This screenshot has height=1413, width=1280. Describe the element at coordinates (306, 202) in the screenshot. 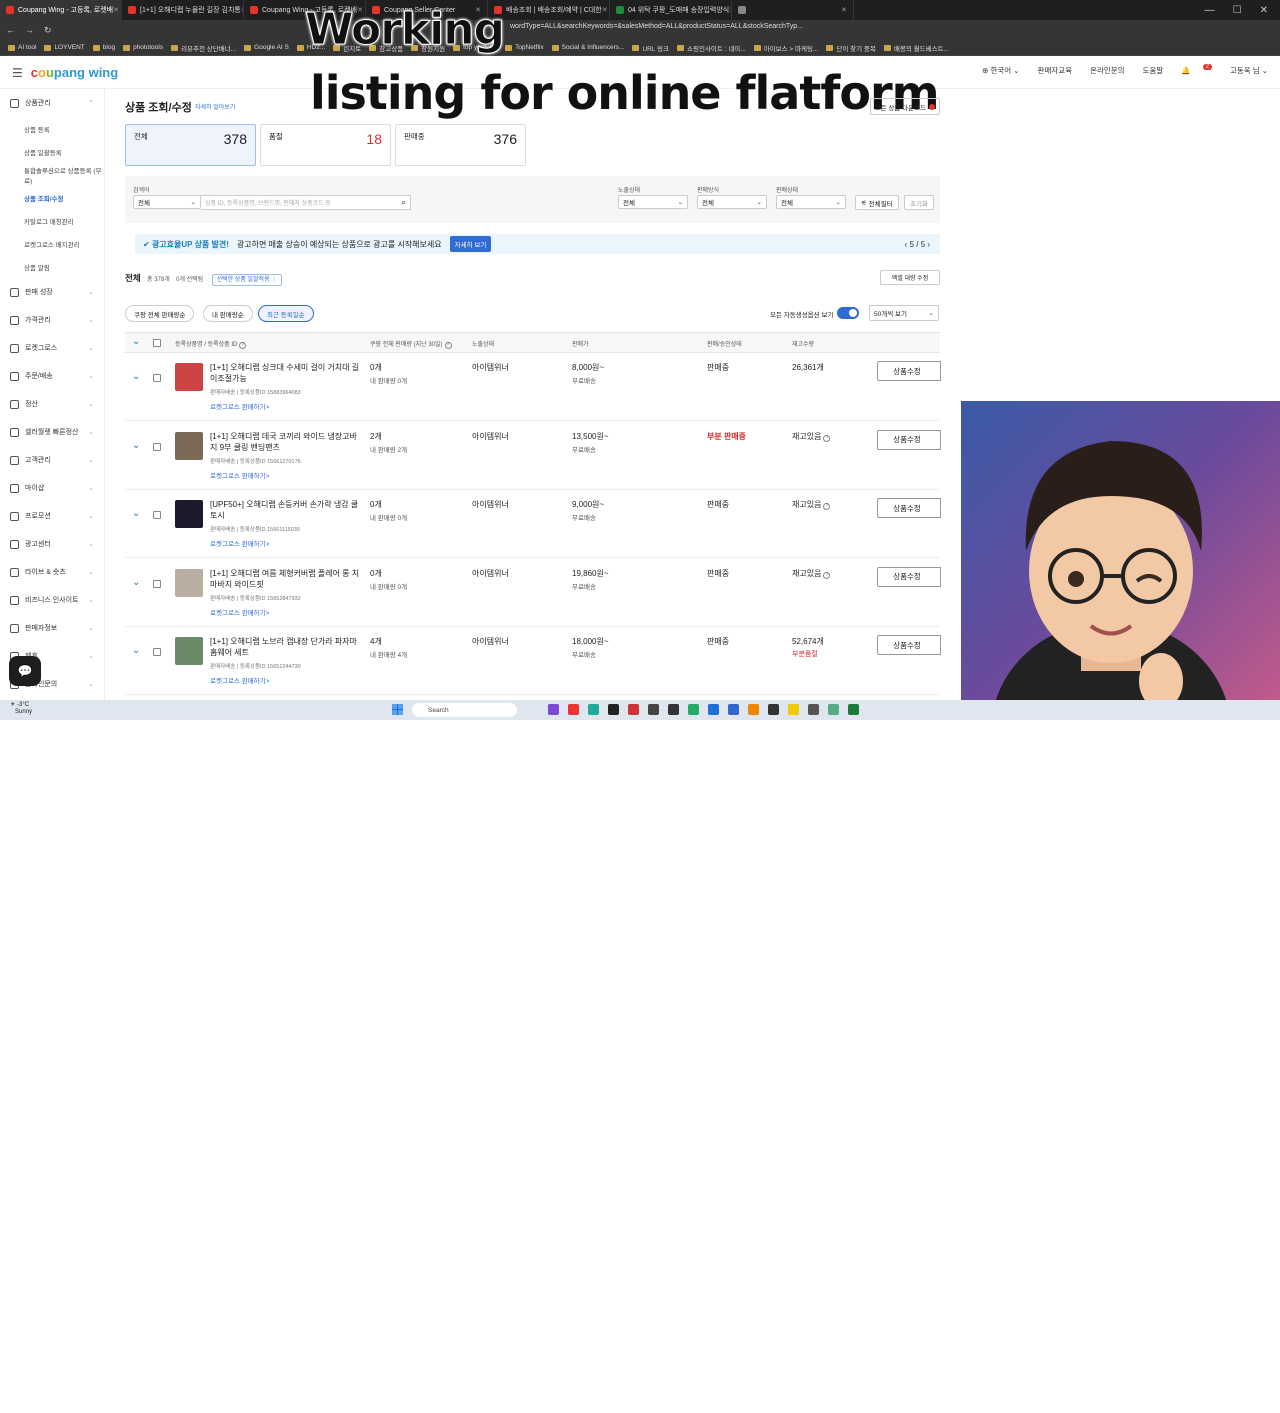

I see `search-input: 상품 ID, 등록상품명, 브랜드명, 판매자 상품코드 등 ⌕` at that location.